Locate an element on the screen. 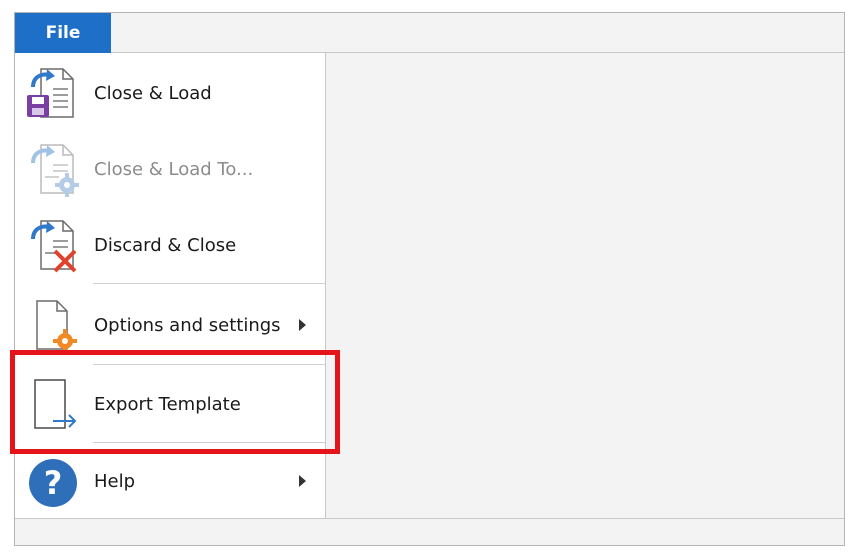  help-icon: ? is located at coordinates (51, 481).